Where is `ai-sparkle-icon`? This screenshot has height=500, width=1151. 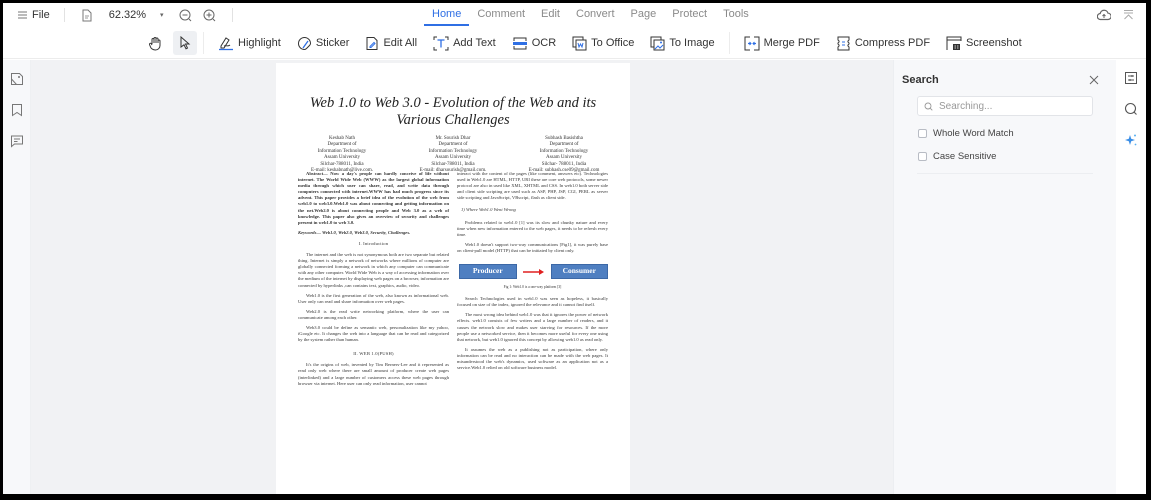 ai-sparkle-icon is located at coordinates (1131, 140).